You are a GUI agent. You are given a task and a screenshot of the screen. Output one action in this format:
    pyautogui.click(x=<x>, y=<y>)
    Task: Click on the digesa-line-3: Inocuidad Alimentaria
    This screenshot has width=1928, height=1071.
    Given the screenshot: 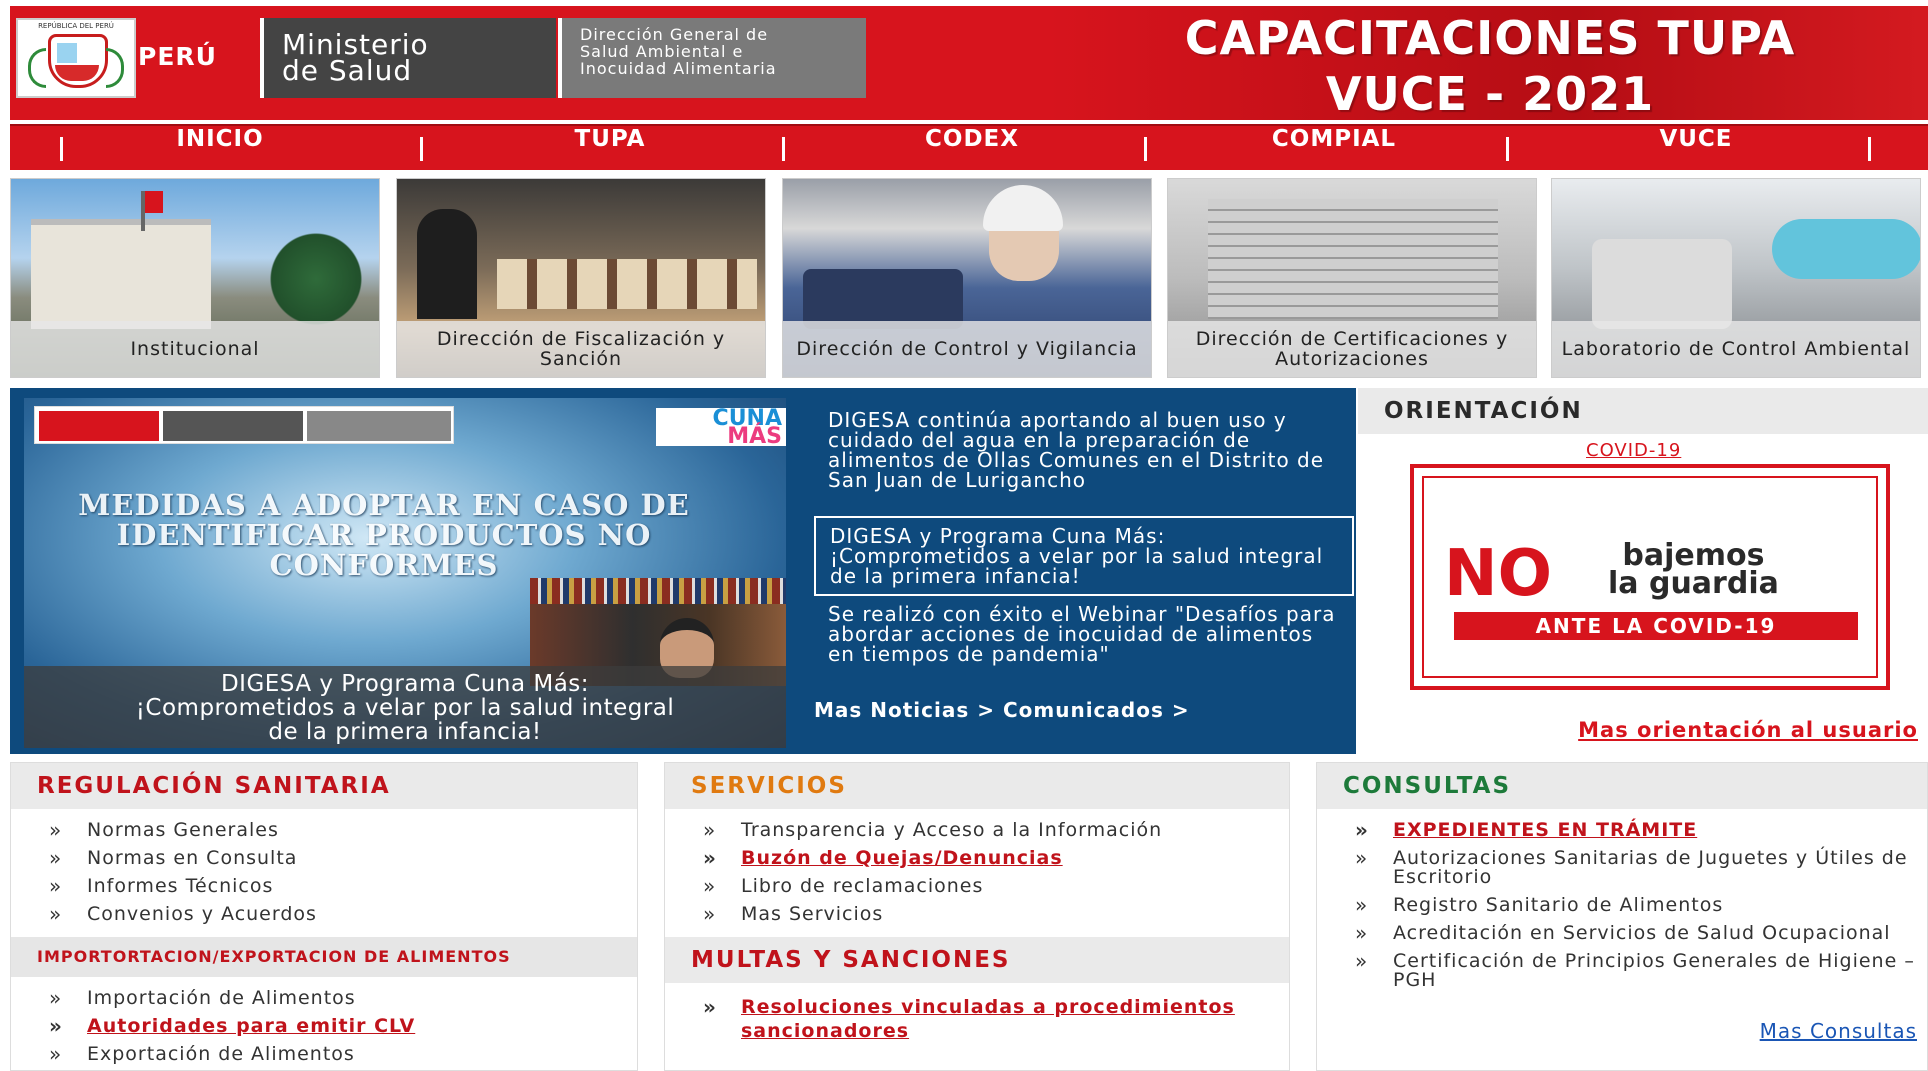 What is the action you would take?
    pyautogui.click(x=678, y=68)
    